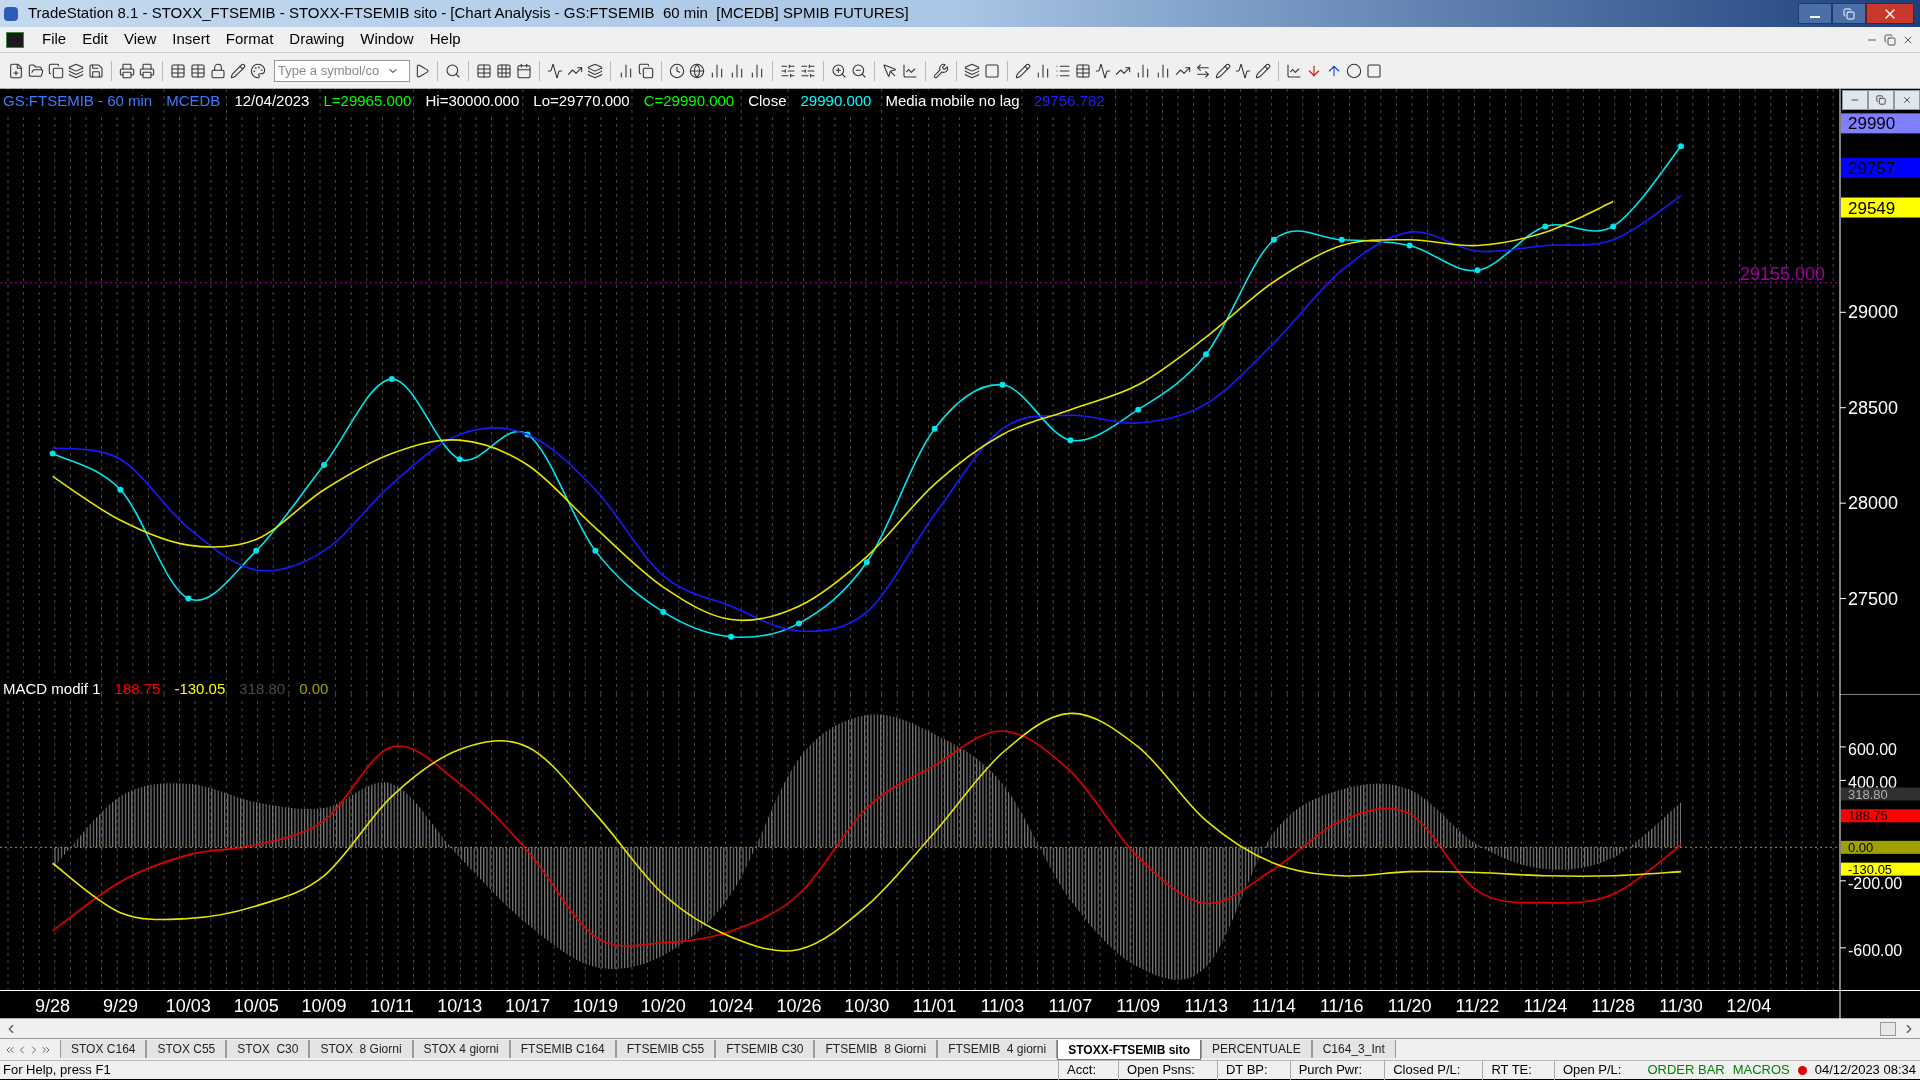  Describe the element at coordinates (186, 1049) in the screenshot. I see `sheet-tab: STOX C55` at that location.